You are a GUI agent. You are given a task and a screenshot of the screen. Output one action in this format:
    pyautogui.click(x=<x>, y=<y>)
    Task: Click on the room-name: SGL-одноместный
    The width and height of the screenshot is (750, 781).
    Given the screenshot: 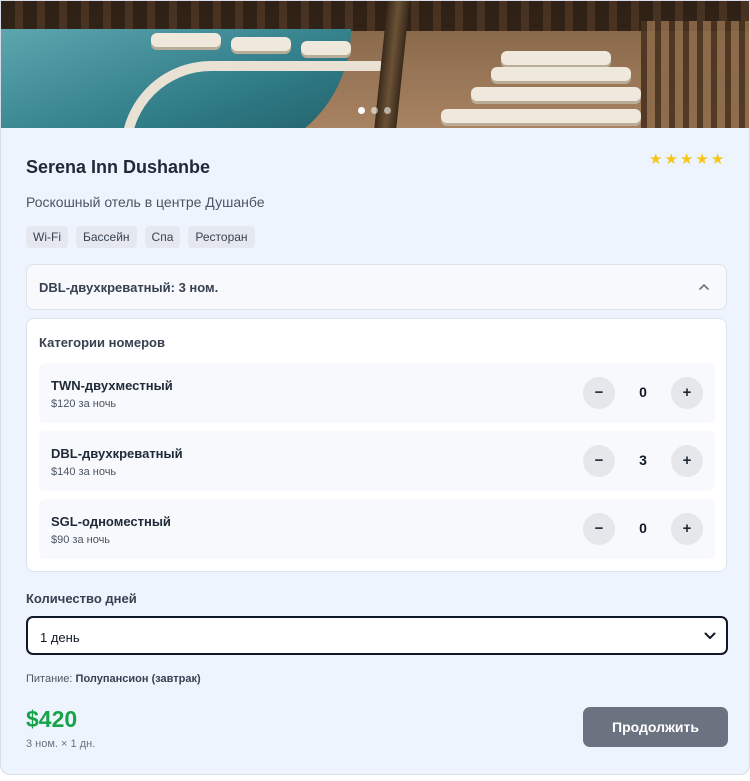 What is the action you would take?
    pyautogui.click(x=111, y=521)
    